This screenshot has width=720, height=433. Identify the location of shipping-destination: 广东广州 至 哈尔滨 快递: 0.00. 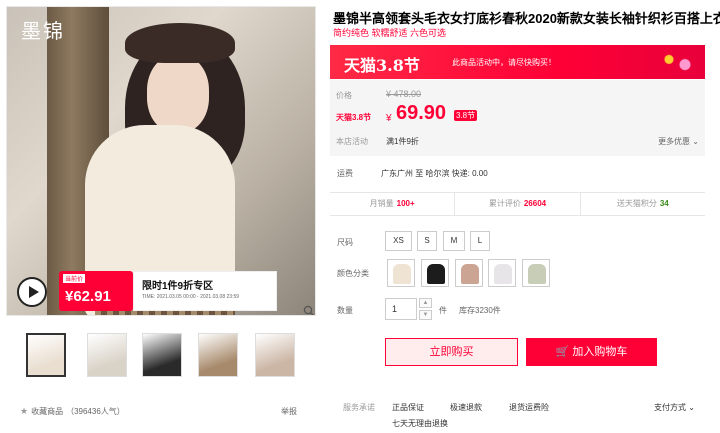
(434, 173).